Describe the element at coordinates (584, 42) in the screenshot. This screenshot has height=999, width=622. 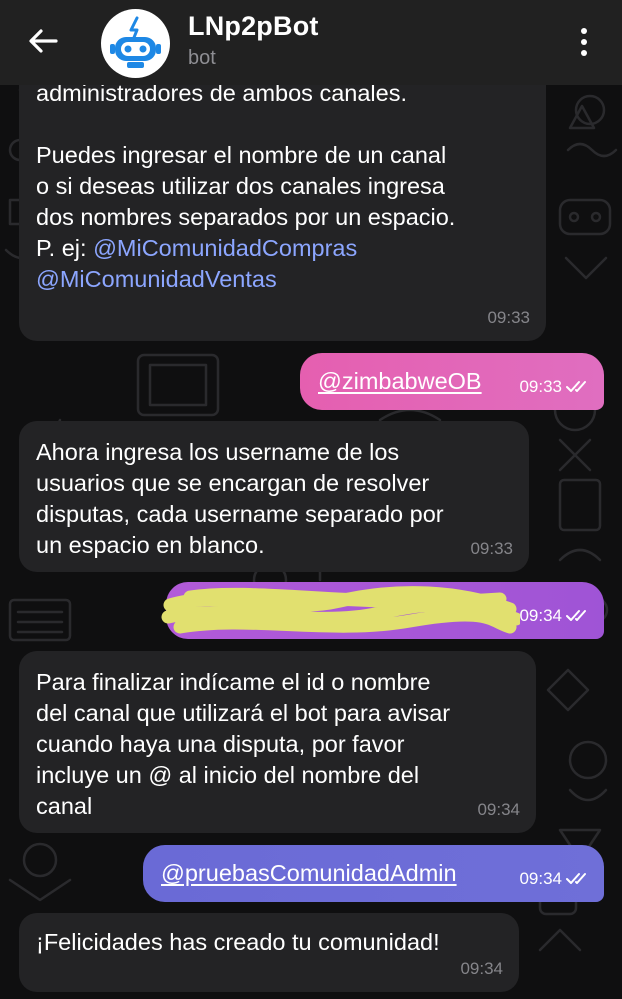
I see `more-vertical-icon` at that location.